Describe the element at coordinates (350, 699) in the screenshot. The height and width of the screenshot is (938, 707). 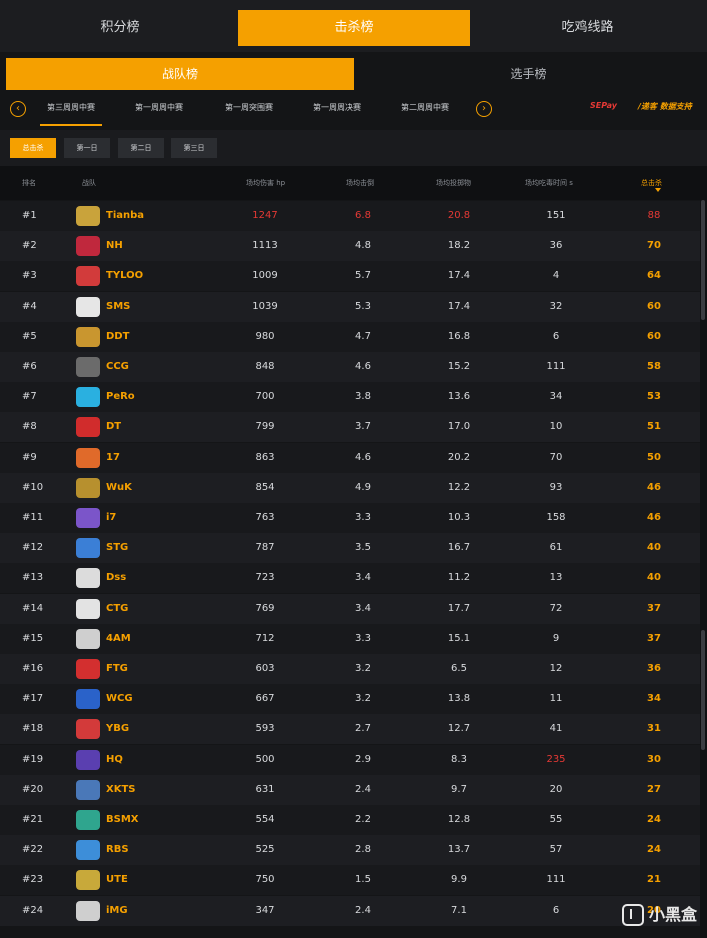
I see `table-row: #17 WCG 667 3.2 13.8 11 34` at that location.